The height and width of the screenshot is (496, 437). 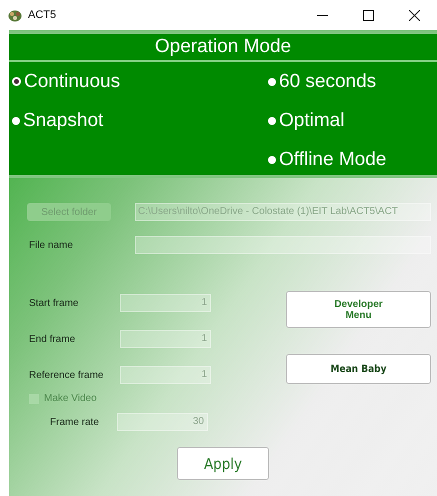 What do you see at coordinates (283, 245) in the screenshot?
I see `file-name-field` at bounding box center [283, 245].